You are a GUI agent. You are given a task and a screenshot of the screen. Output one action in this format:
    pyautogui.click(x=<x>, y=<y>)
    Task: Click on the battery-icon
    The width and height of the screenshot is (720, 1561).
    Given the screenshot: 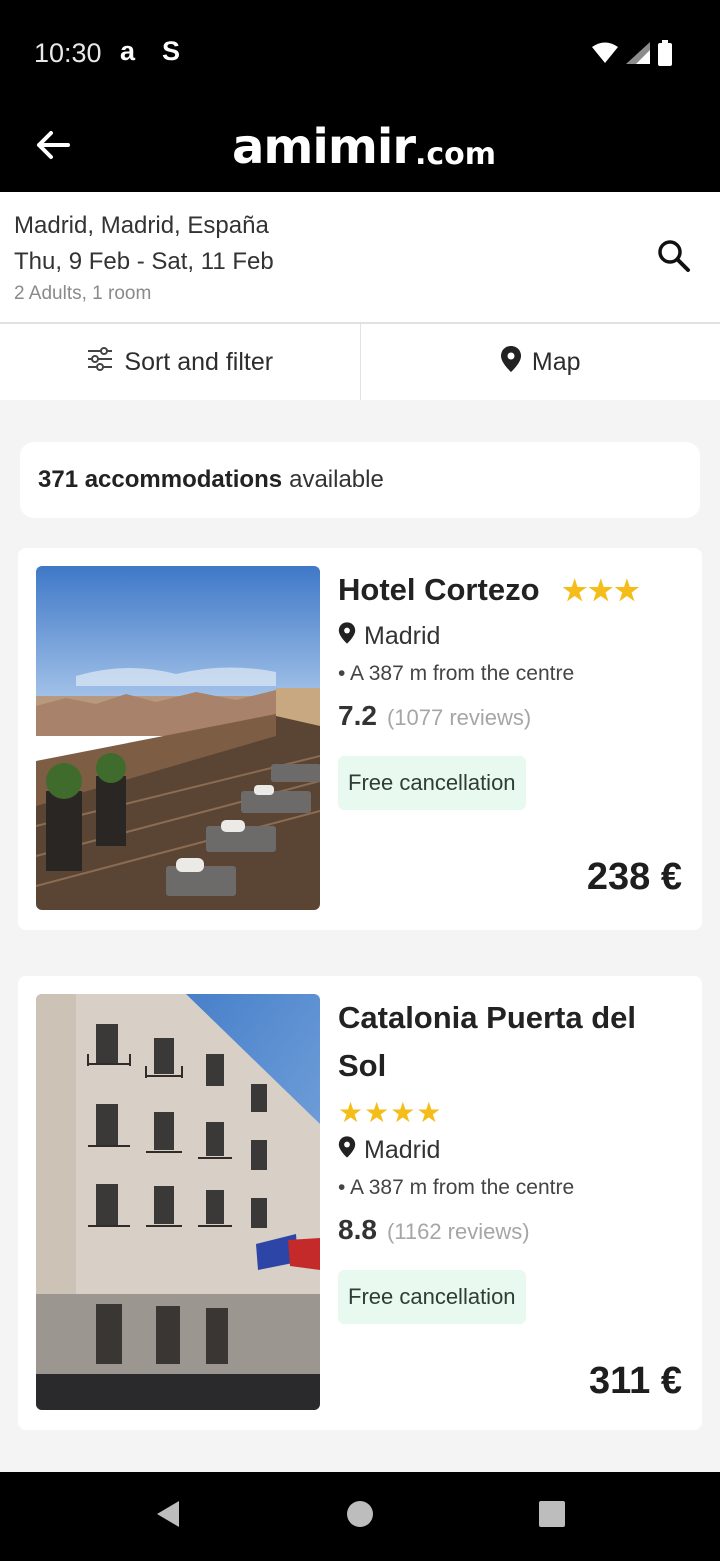 What is the action you would take?
    pyautogui.click(x=665, y=55)
    